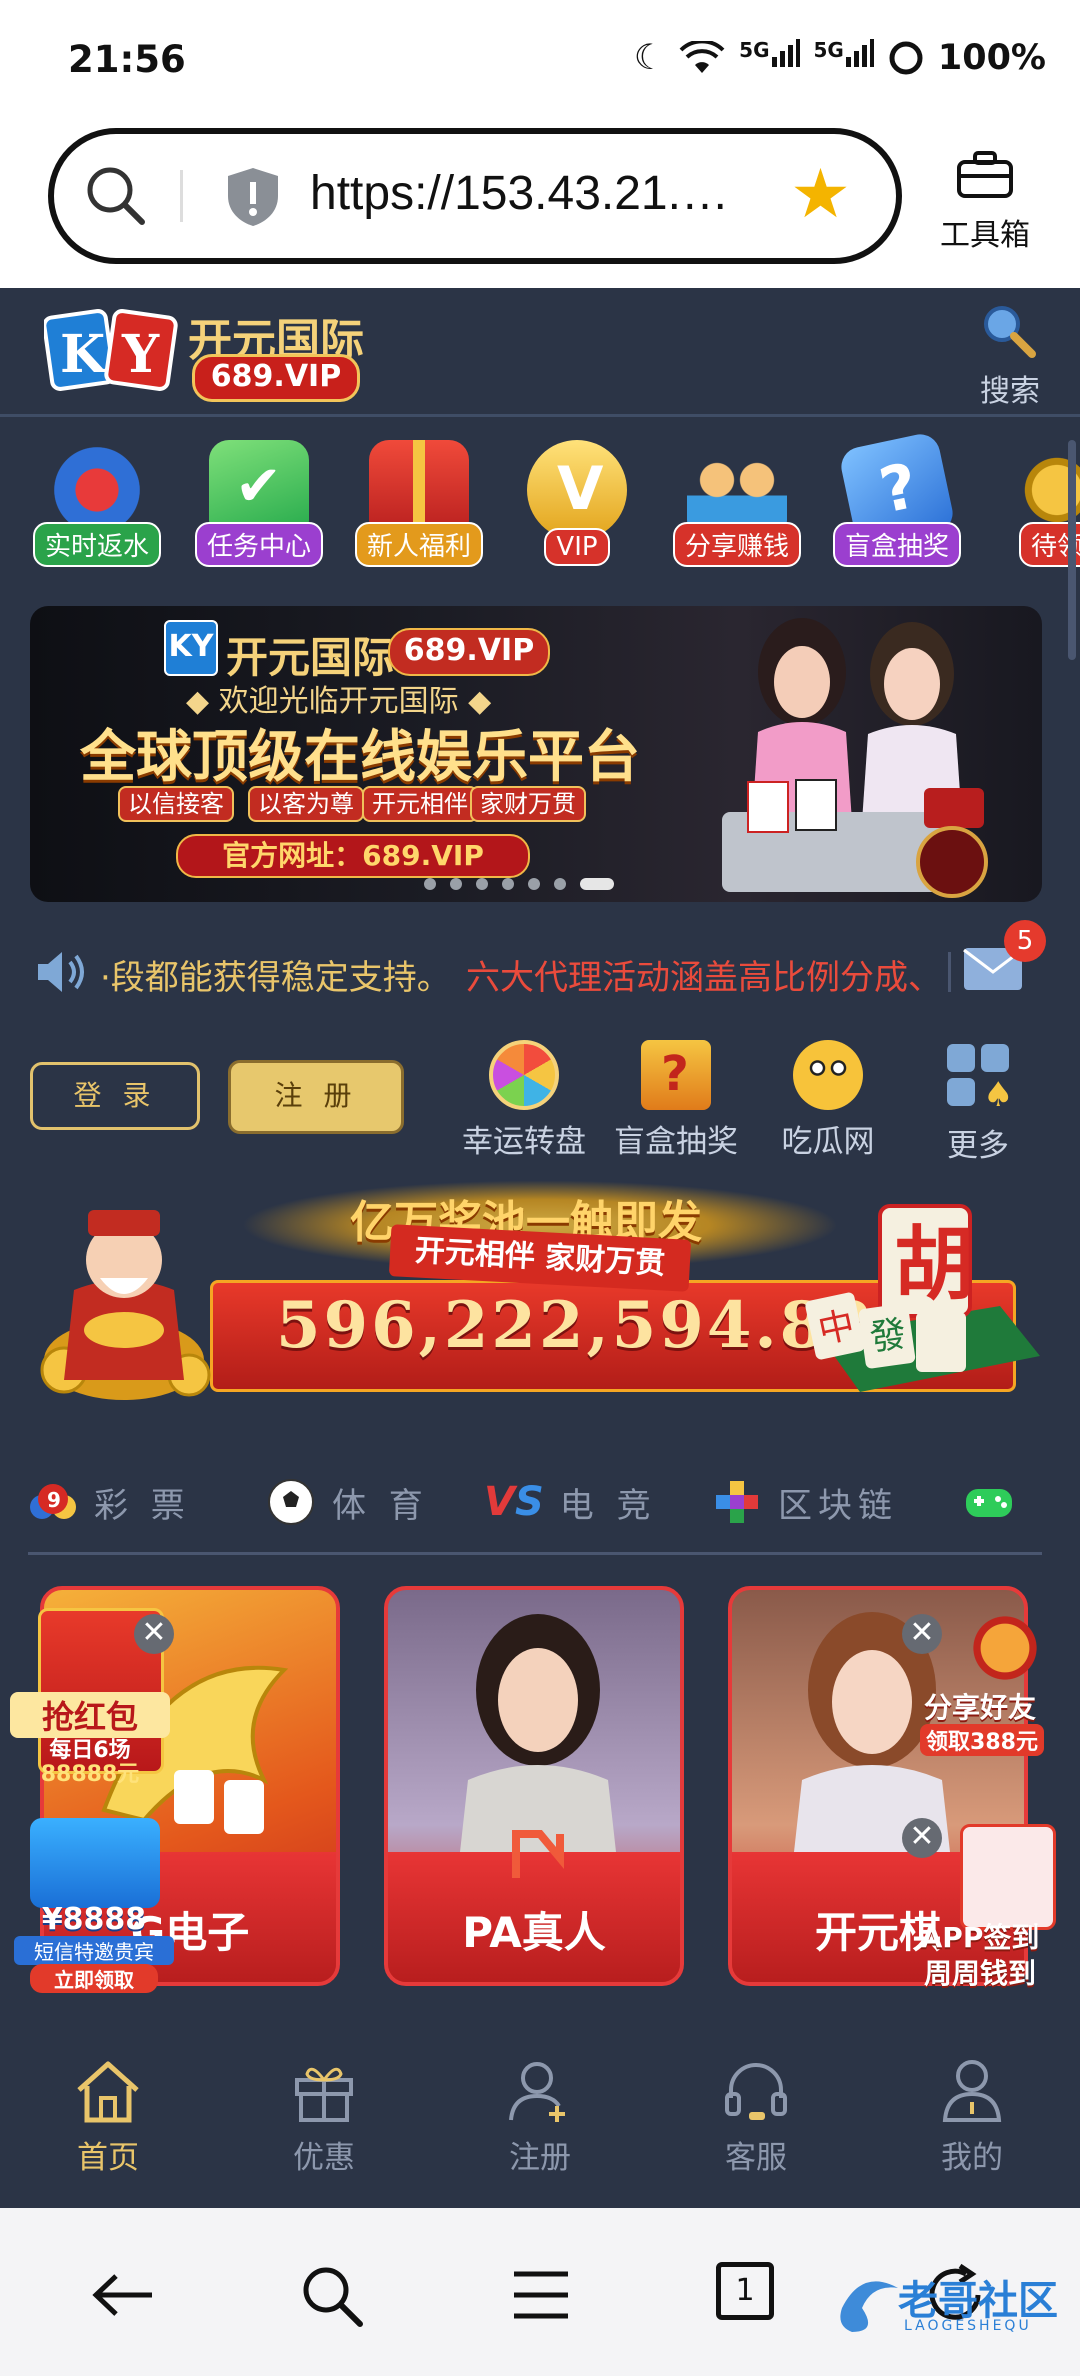  What do you see at coordinates (90, 1774) in the screenshot?
I see `redpacket-line2: 88888元` at bounding box center [90, 1774].